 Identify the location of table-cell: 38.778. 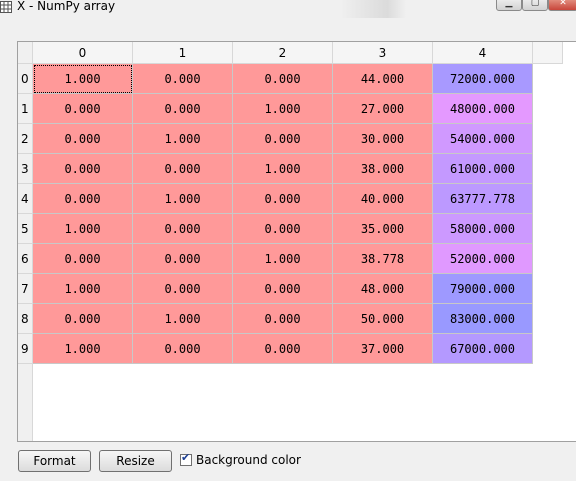
(383, 259).